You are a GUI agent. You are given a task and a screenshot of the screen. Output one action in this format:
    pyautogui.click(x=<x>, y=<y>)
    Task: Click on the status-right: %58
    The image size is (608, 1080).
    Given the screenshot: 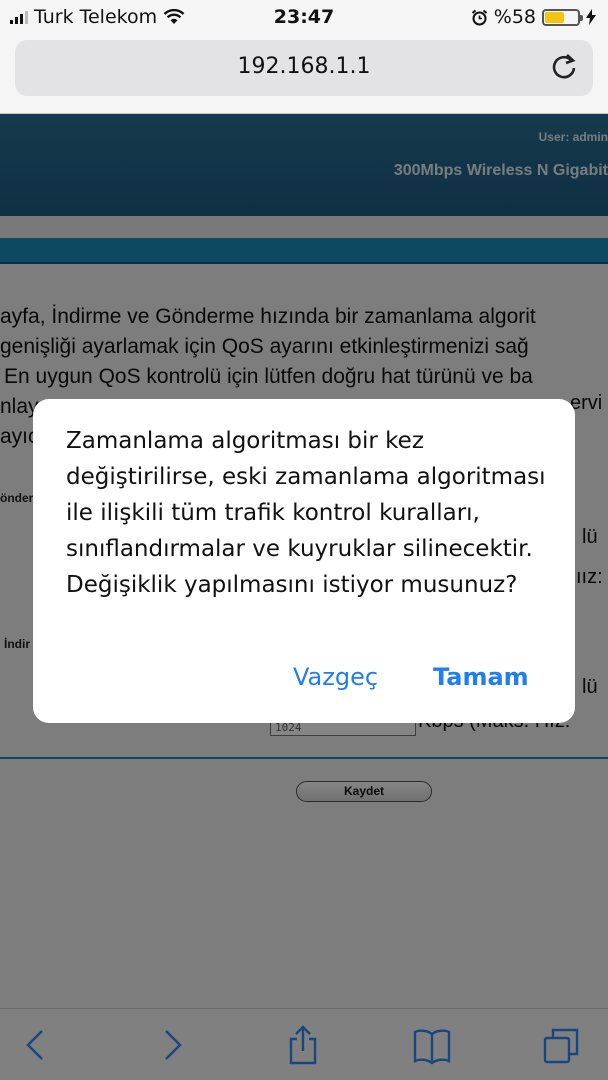 What is the action you would take?
    pyautogui.click(x=533, y=17)
    